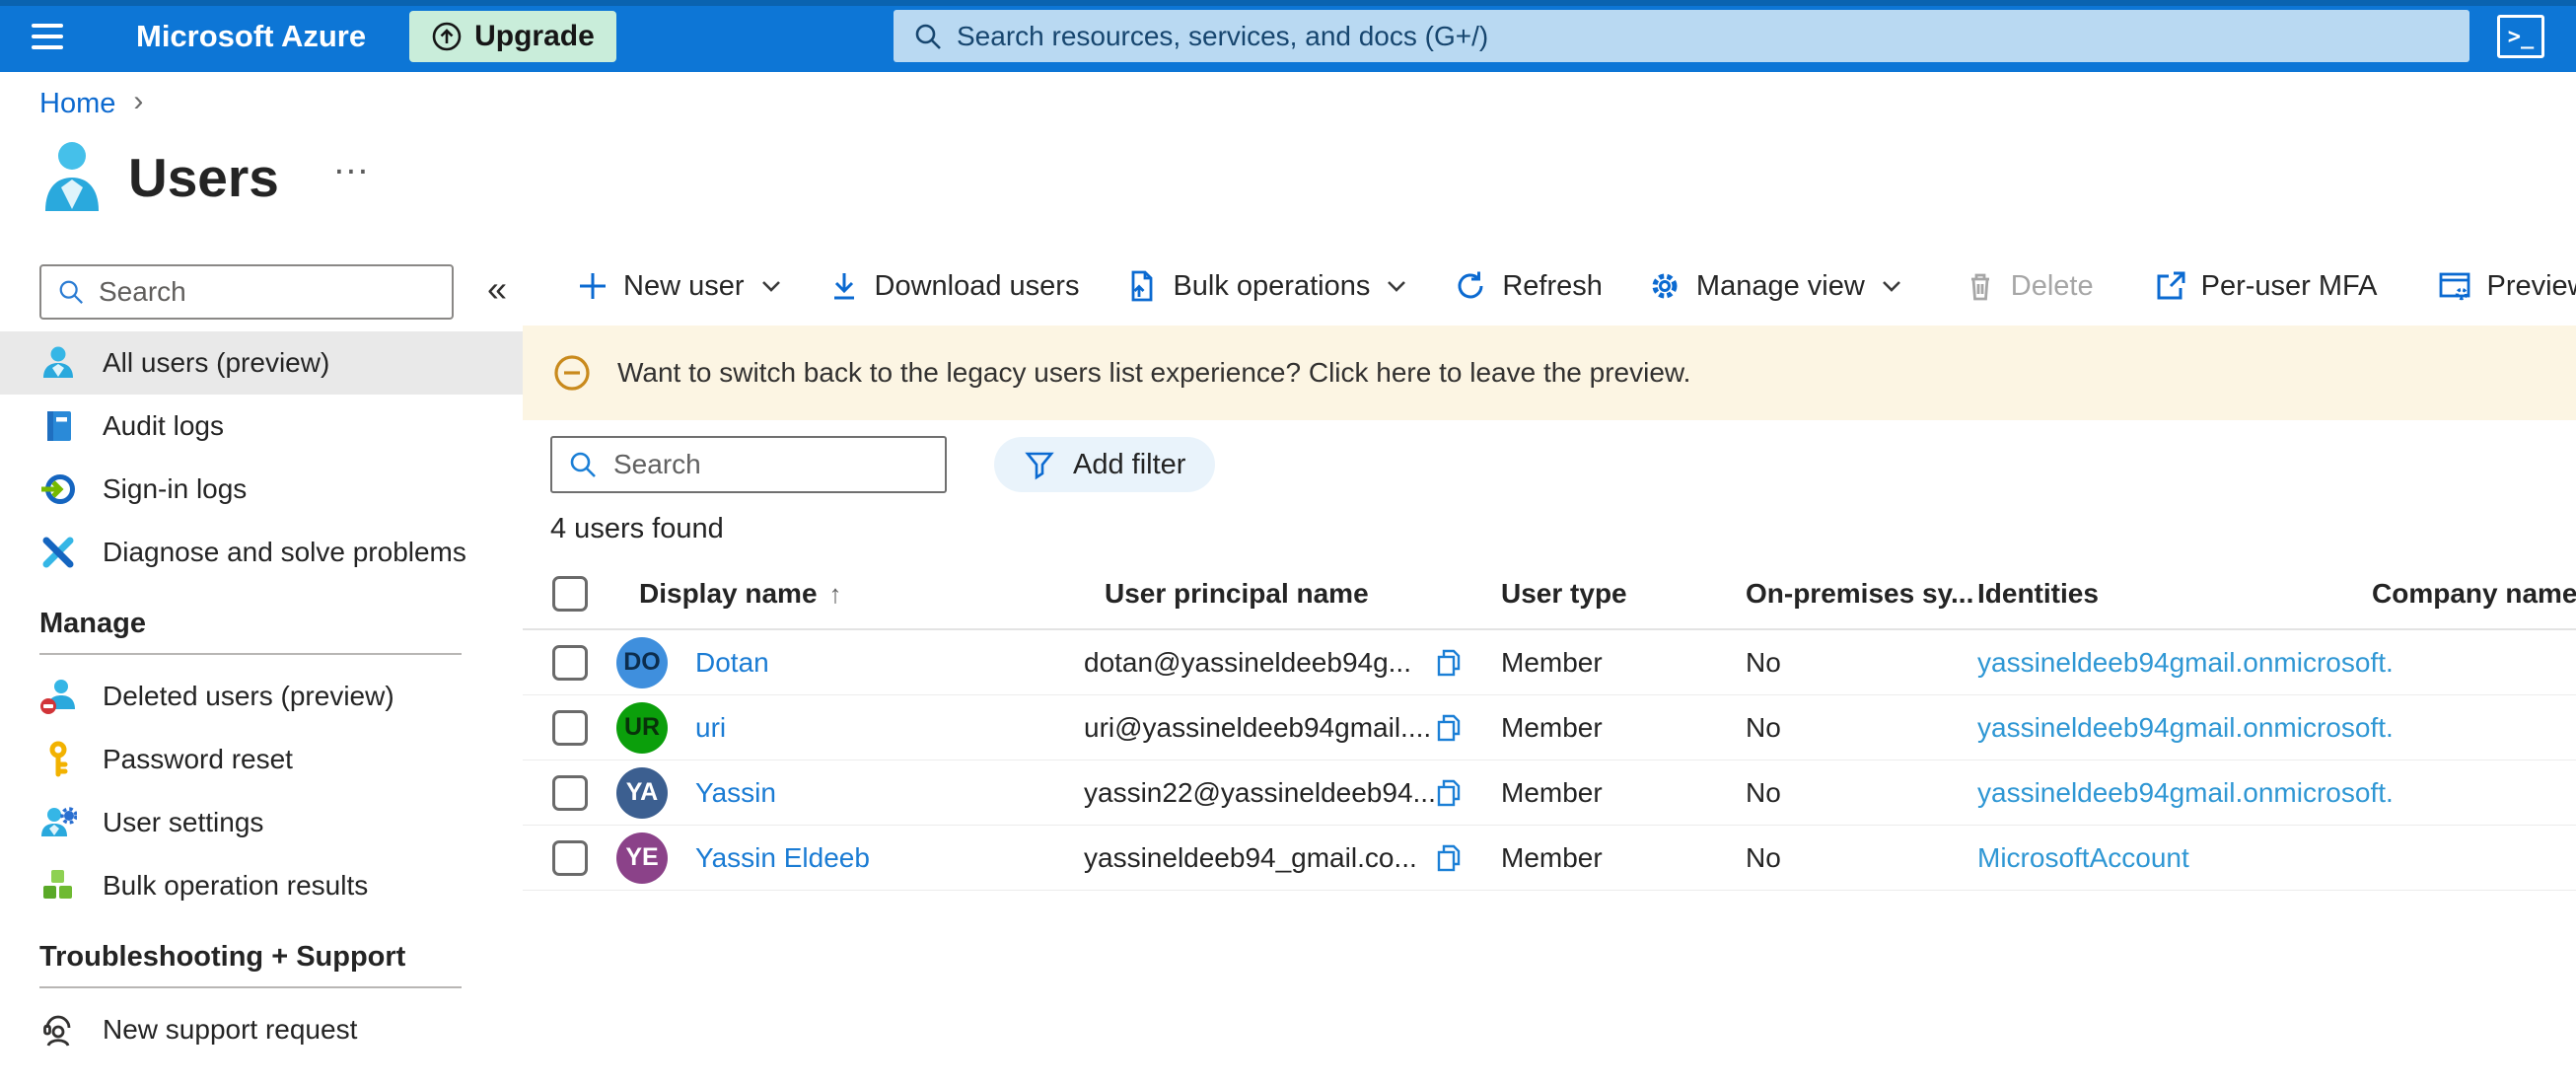  I want to click on sidebar-item-label: New support request, so click(230, 1029).